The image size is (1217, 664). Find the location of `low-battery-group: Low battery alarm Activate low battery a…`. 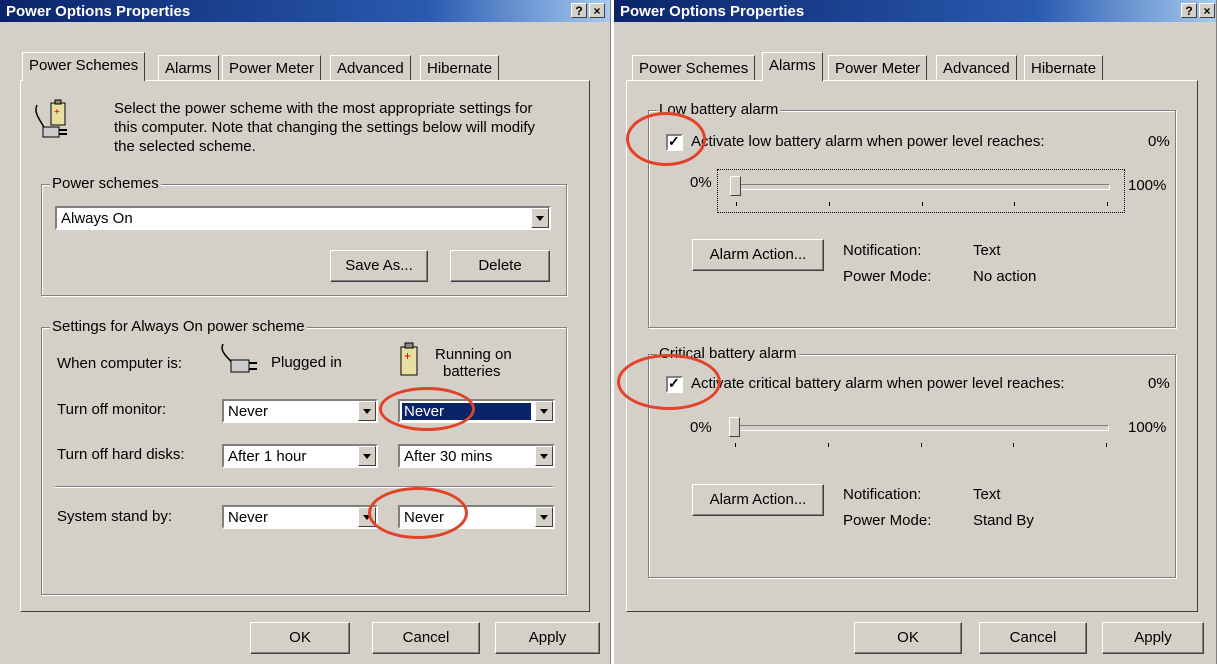

low-battery-group: Low battery alarm Activate low battery a… is located at coordinates (912, 214).